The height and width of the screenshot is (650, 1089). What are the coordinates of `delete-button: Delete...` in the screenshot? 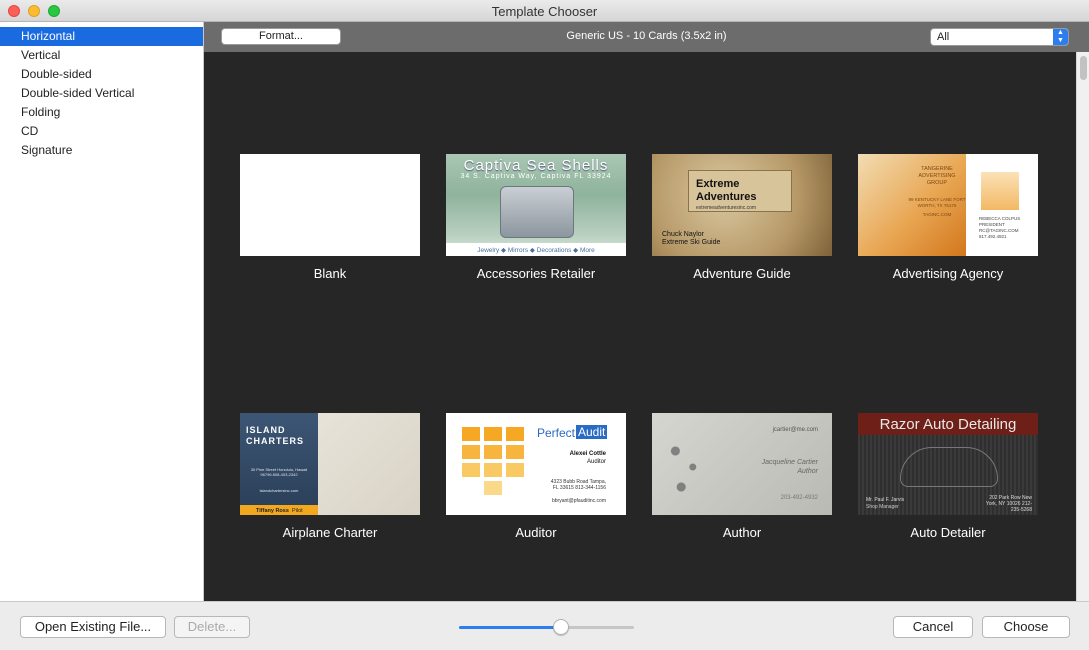 It's located at (212, 627).